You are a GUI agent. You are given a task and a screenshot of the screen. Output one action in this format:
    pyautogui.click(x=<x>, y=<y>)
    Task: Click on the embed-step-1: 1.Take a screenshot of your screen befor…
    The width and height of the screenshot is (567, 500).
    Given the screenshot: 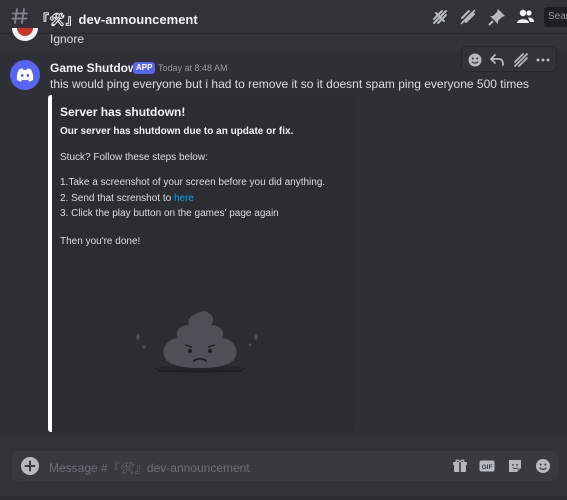 What is the action you would take?
    pyautogui.click(x=193, y=182)
    